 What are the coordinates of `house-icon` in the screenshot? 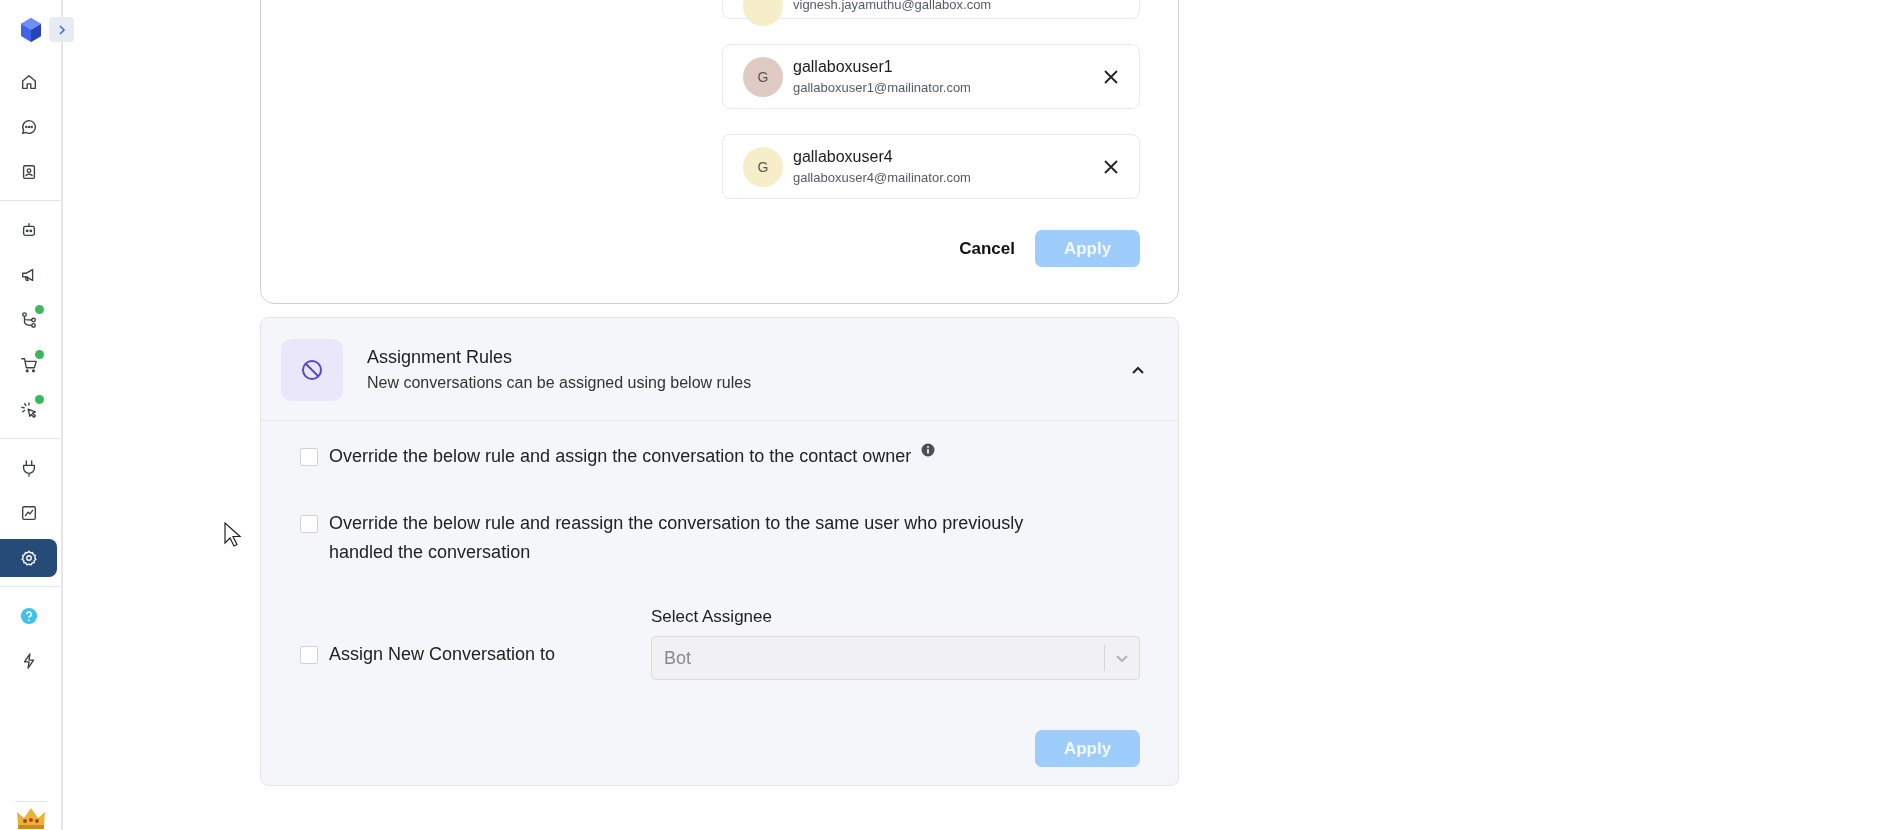 It's located at (28, 81).